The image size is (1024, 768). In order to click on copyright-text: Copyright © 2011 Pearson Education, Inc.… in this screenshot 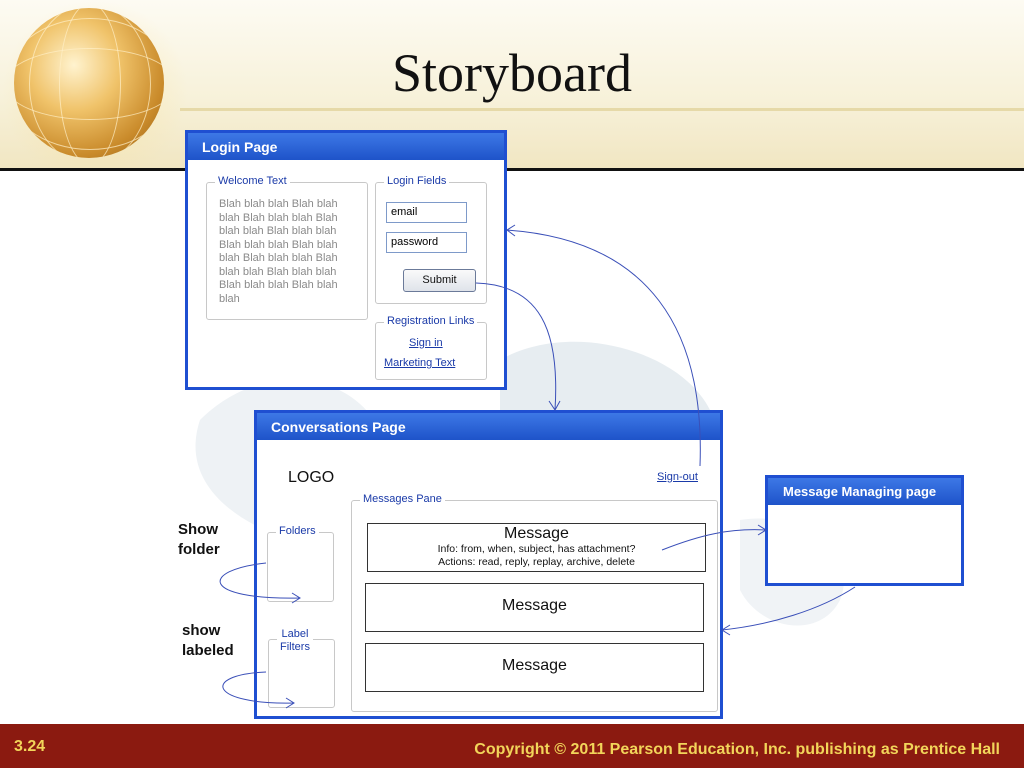, I will do `click(737, 749)`.